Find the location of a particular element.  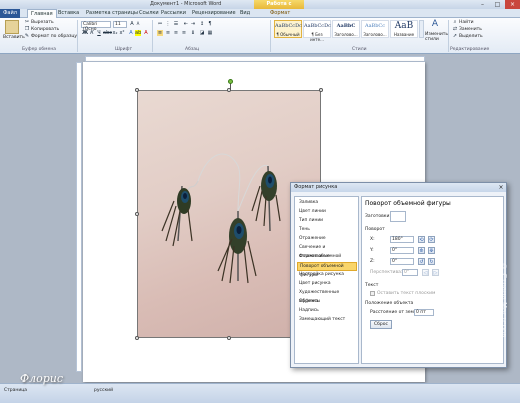

editing-group-label: Редактирование is located at coordinates (470, 49).